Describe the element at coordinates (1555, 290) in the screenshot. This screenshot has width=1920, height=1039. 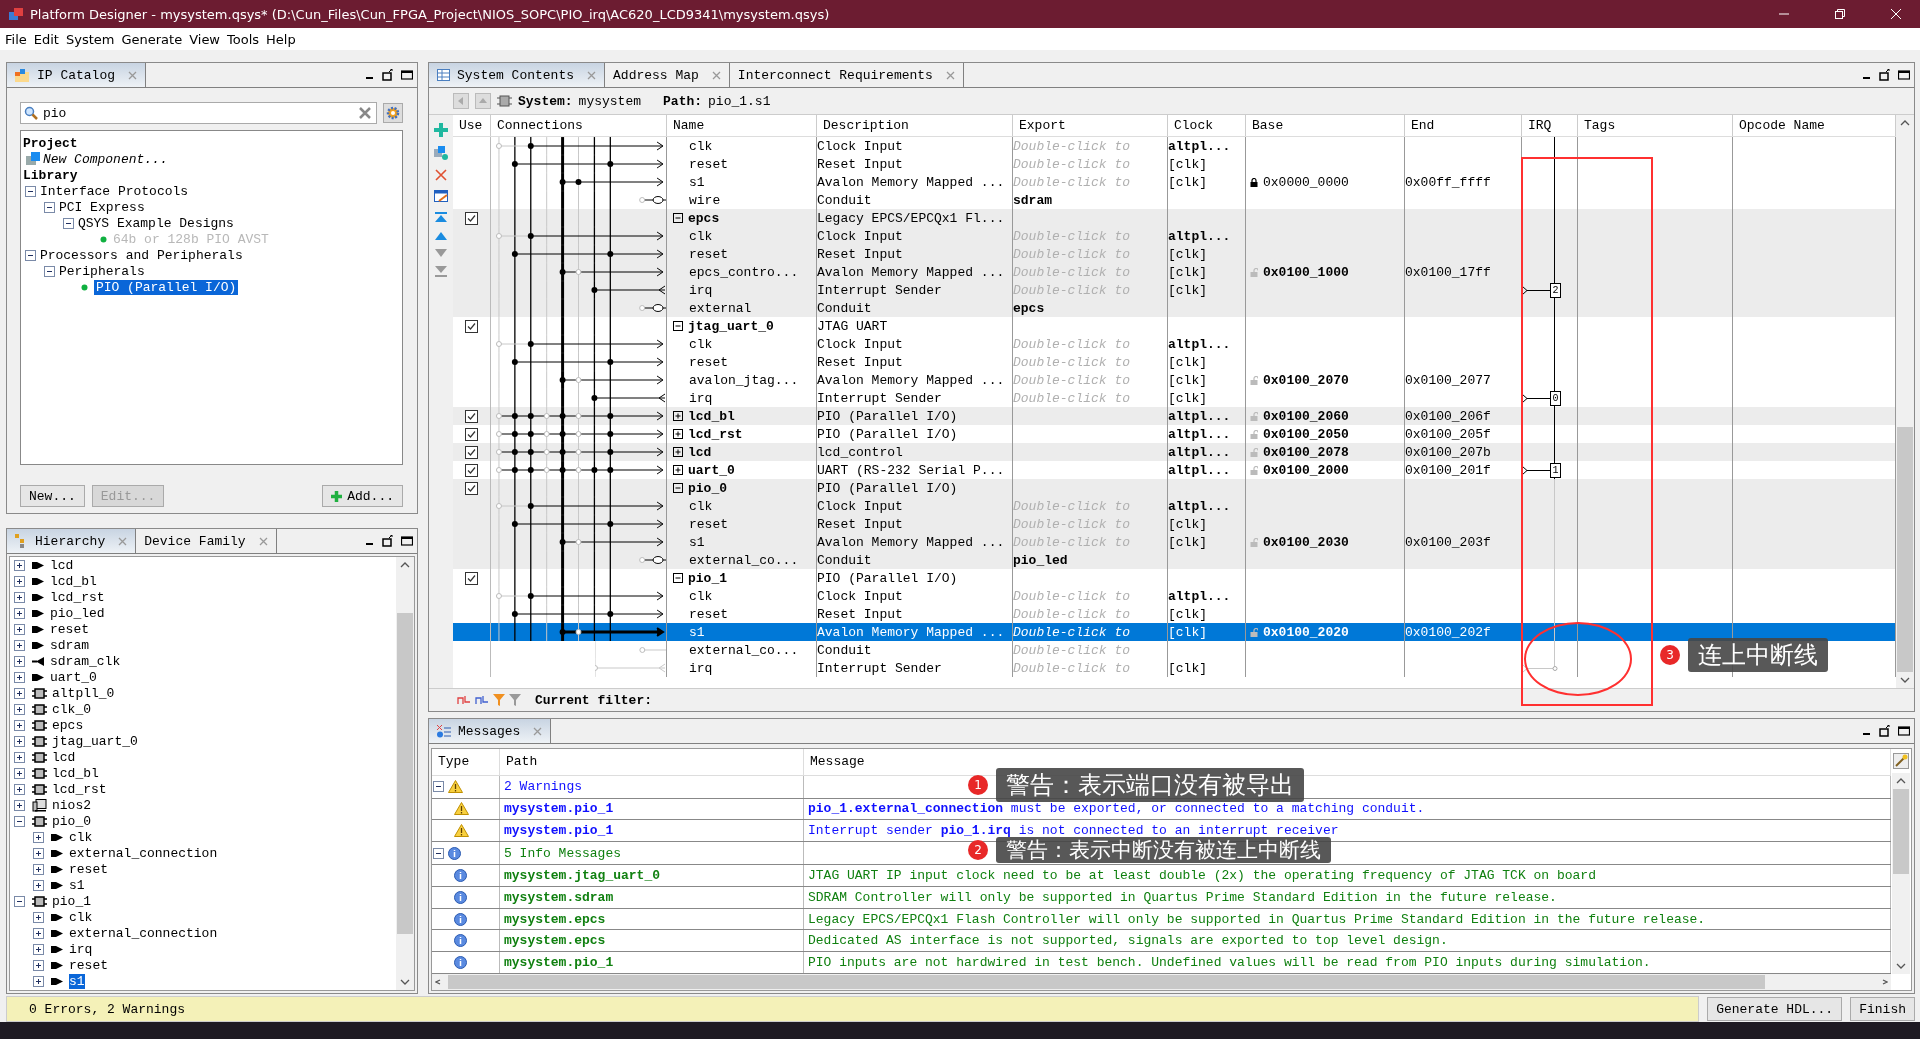
I see `irq-number: 2` at that location.